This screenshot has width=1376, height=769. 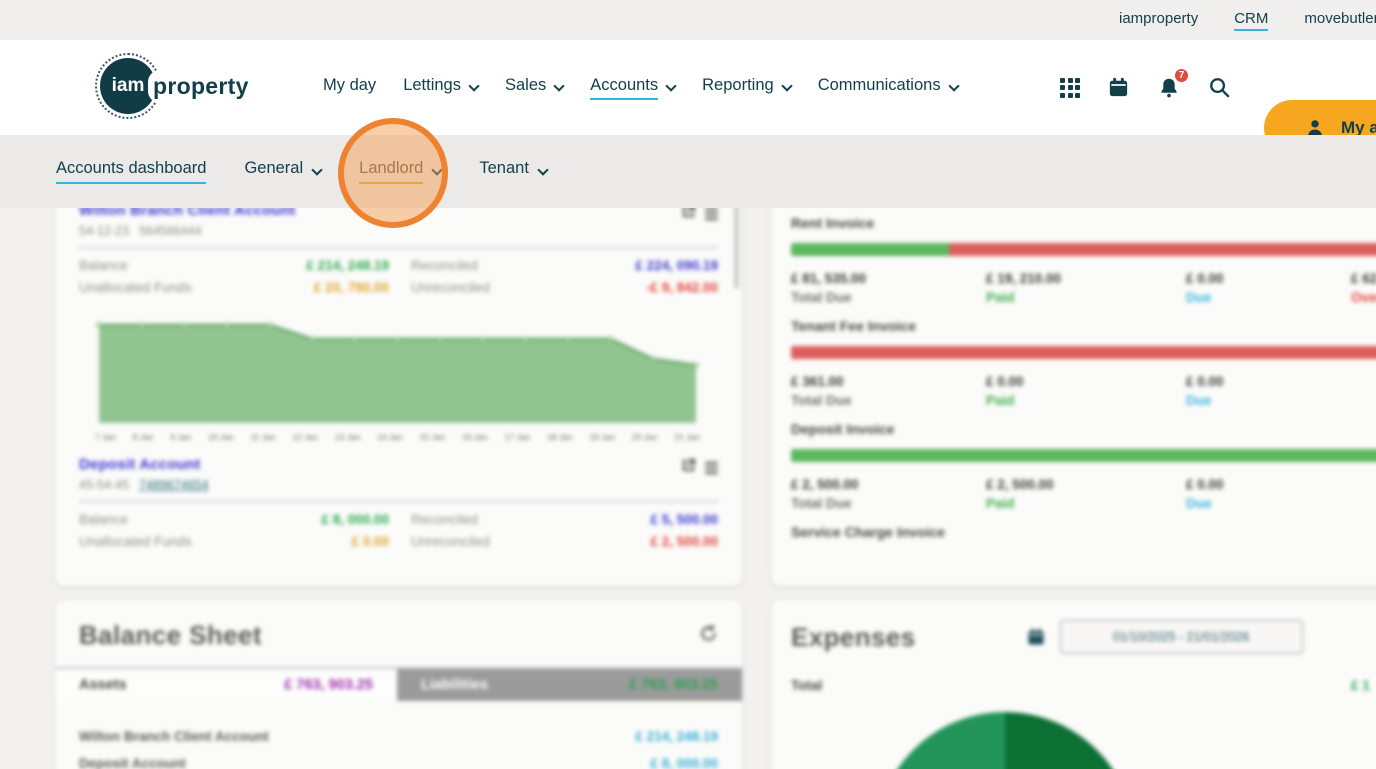 What do you see at coordinates (868, 532) in the screenshot?
I see `invoice-title: Service Charge Invoice` at bounding box center [868, 532].